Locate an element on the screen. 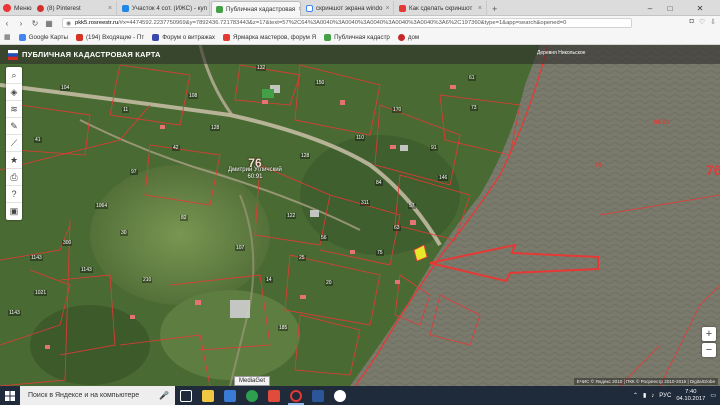 Image resolution: width=720 pixels, height=405 pixels. parcel-label: 104 is located at coordinates (65, 88).